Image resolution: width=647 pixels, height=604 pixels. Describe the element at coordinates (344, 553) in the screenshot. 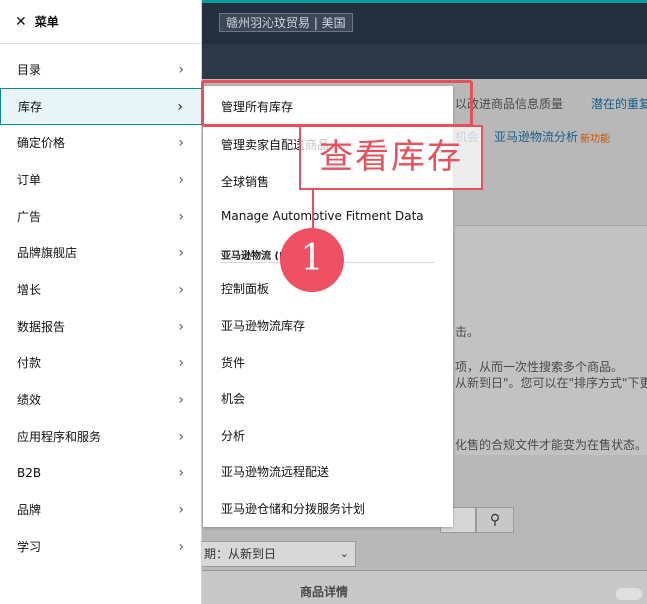

I see `chevron-down-icon: ⌄` at that location.